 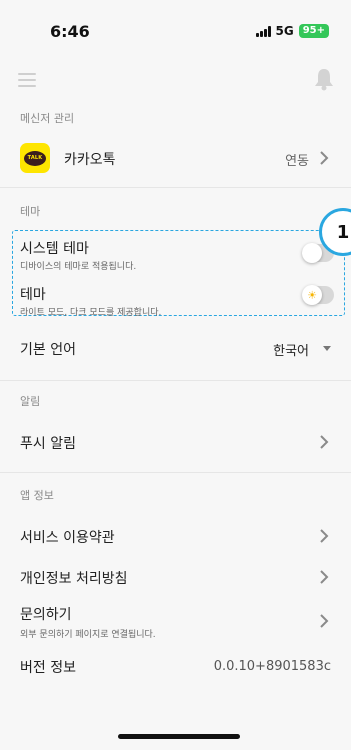 What do you see at coordinates (291, 349) in the screenshot?
I see `language-select: 한국어` at bounding box center [291, 349].